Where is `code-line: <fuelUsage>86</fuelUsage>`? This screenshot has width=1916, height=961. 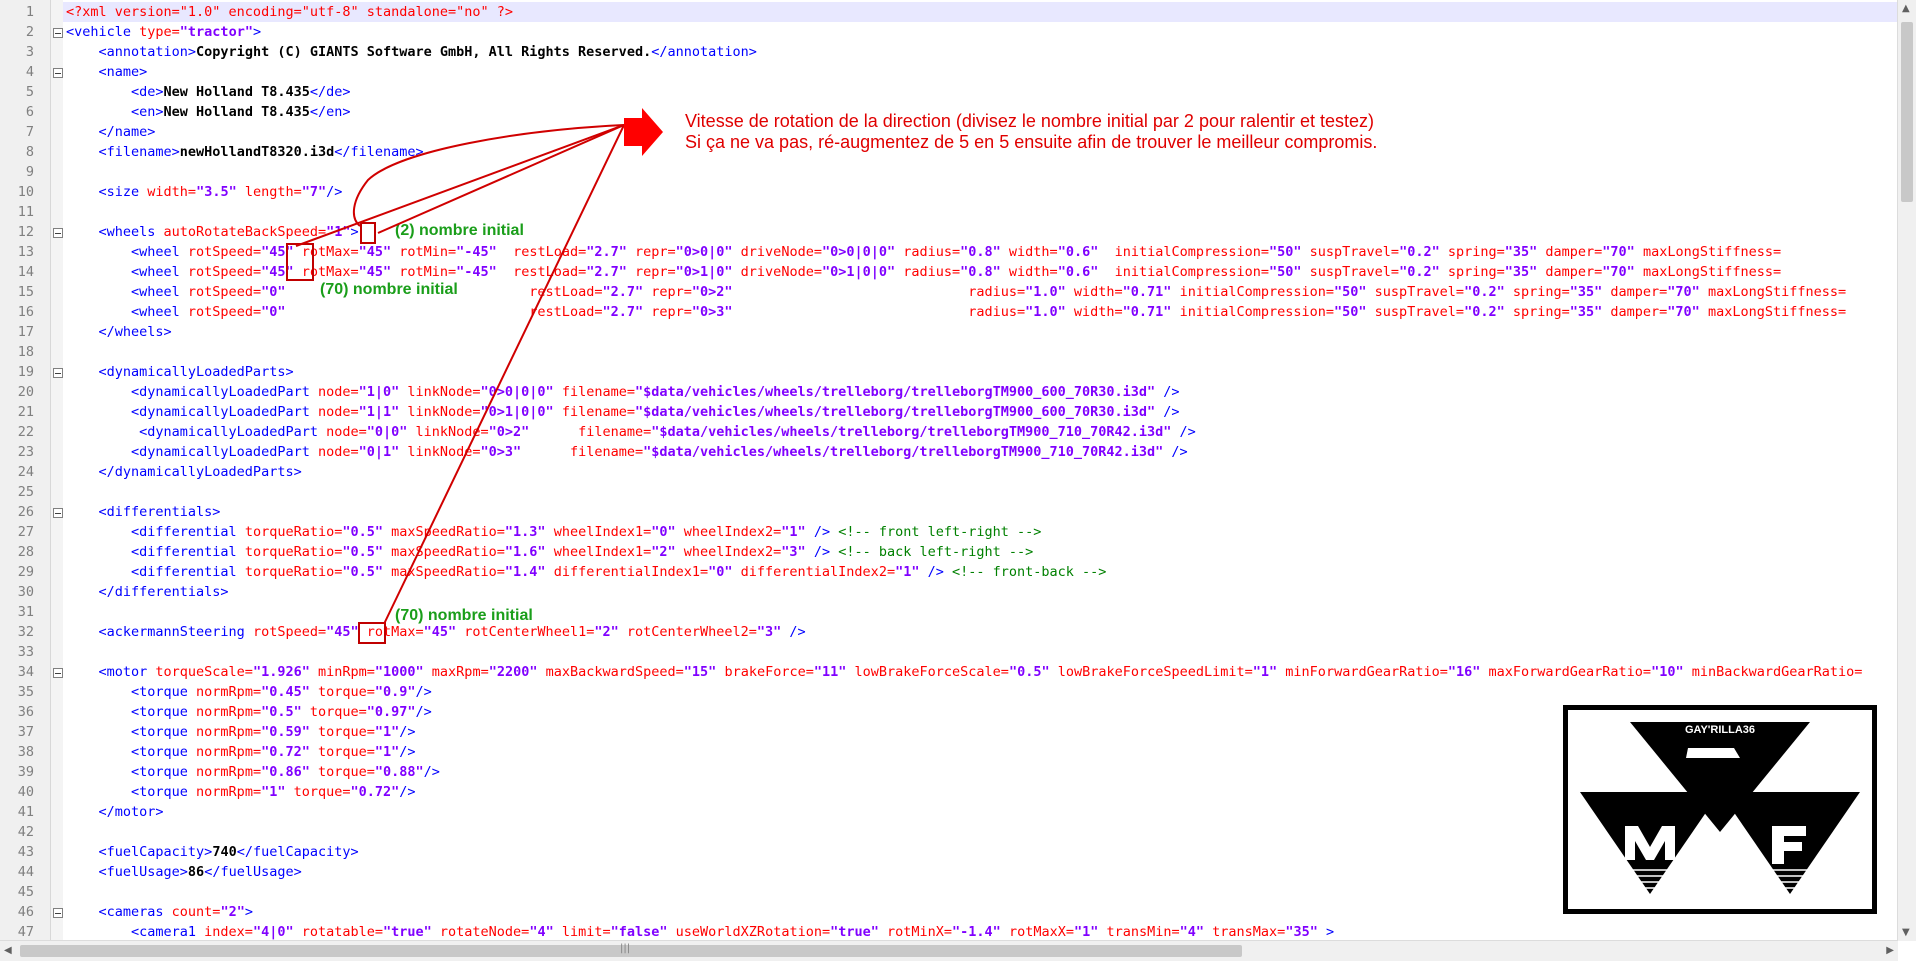 code-line: <fuelUsage>86</fuelUsage> is located at coordinates (184, 872).